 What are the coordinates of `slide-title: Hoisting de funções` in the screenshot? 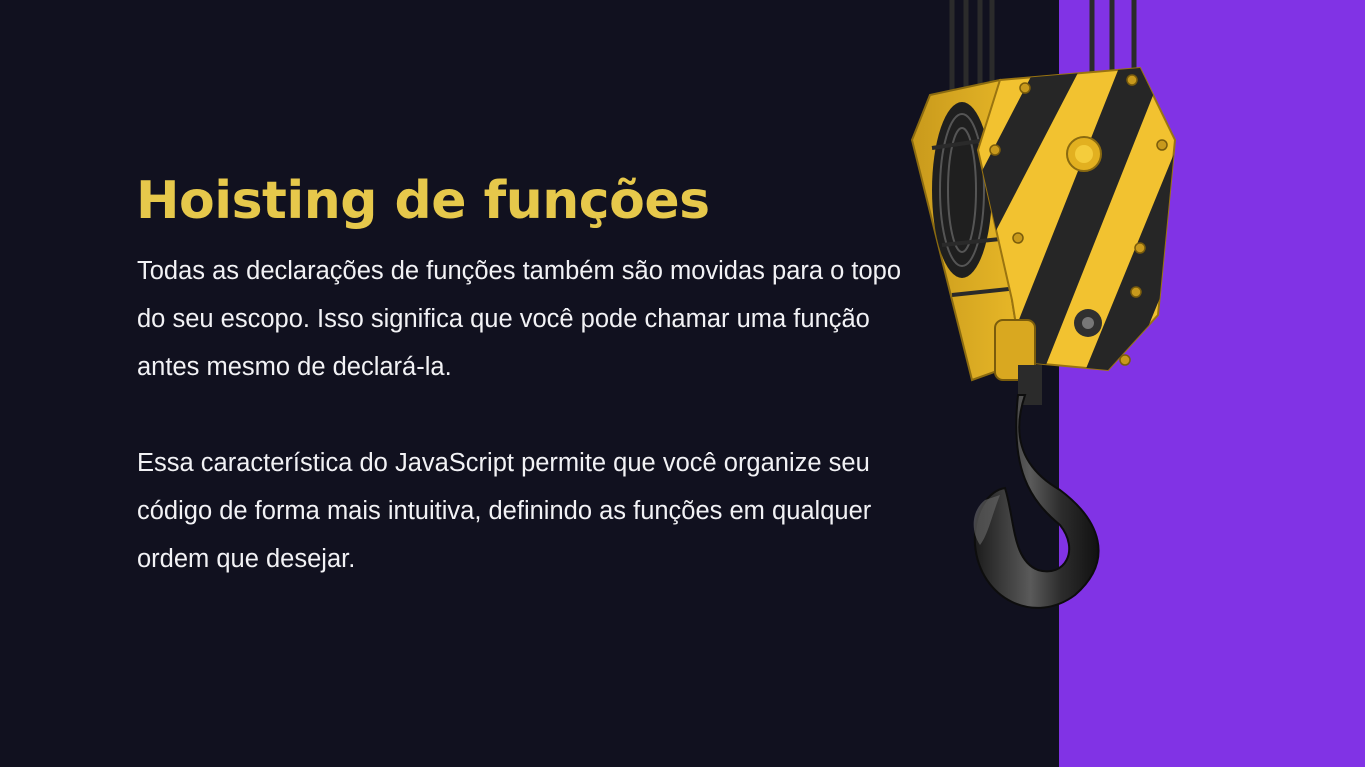 It's located at (423, 201).